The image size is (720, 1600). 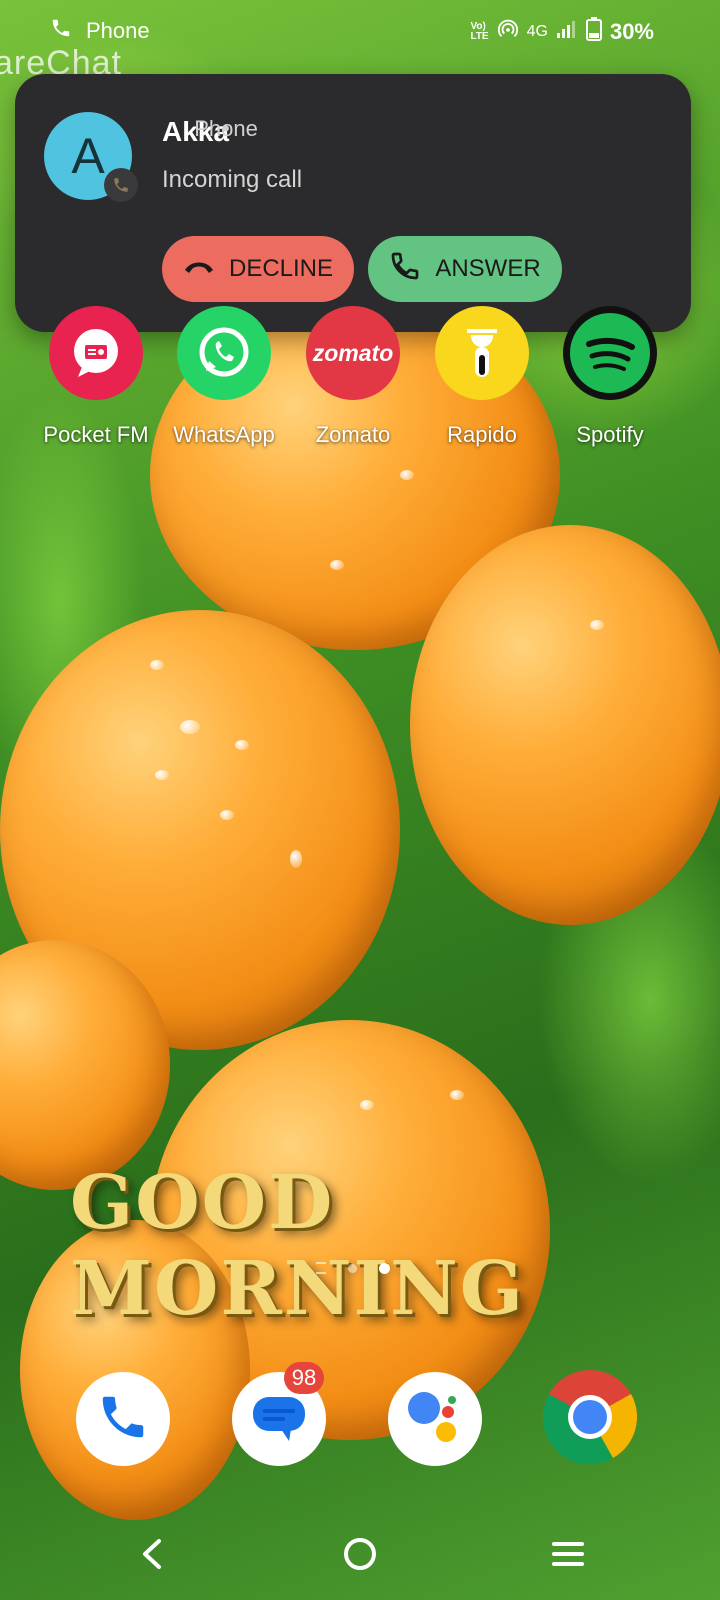 What do you see at coordinates (199, 269) in the screenshot?
I see `hang-up-icon` at bounding box center [199, 269].